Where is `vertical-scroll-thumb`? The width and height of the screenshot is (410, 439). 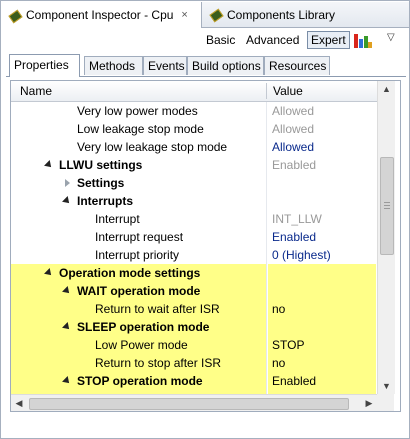
vertical-scroll-thumb is located at coordinates (387, 206).